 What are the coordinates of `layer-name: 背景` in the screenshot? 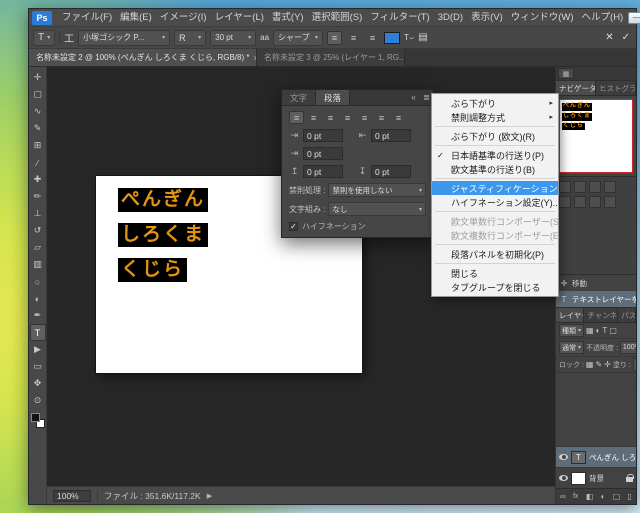 It's located at (596, 478).